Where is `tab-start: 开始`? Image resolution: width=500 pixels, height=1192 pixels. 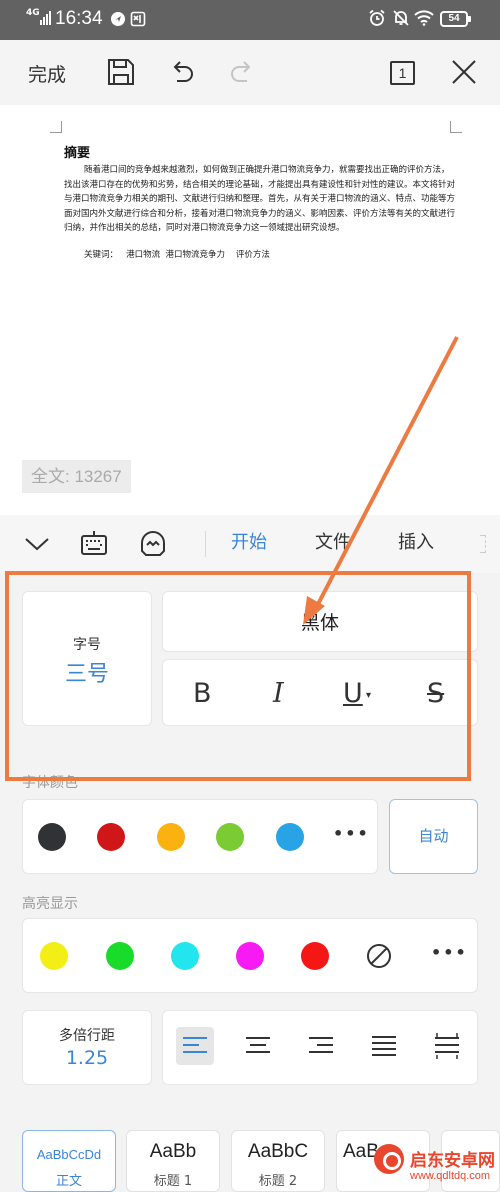 tab-start: 开始 is located at coordinates (249, 543).